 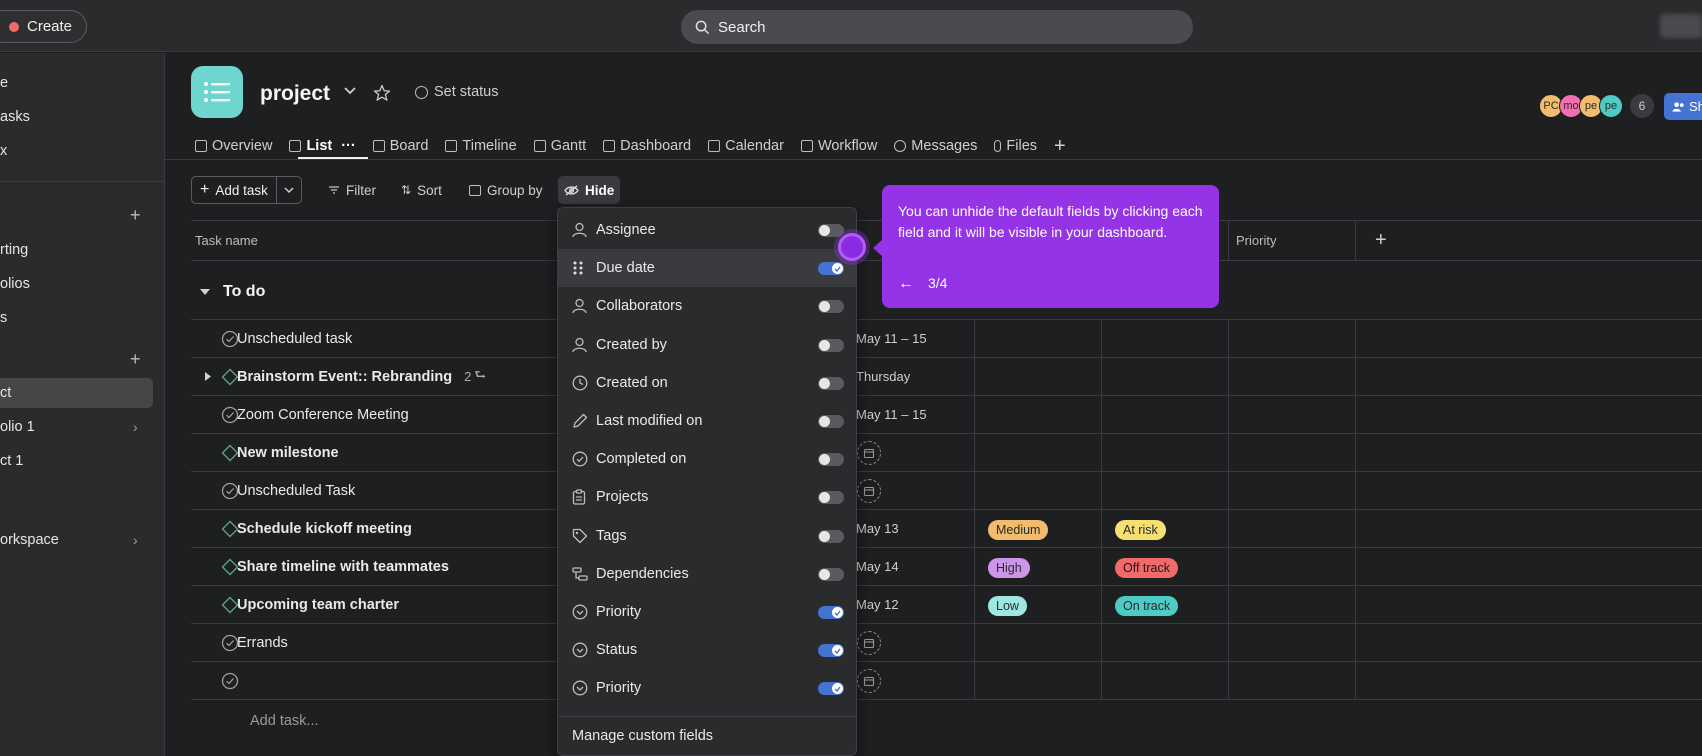 I want to click on tab-workflow: Workflow, so click(x=838, y=146).